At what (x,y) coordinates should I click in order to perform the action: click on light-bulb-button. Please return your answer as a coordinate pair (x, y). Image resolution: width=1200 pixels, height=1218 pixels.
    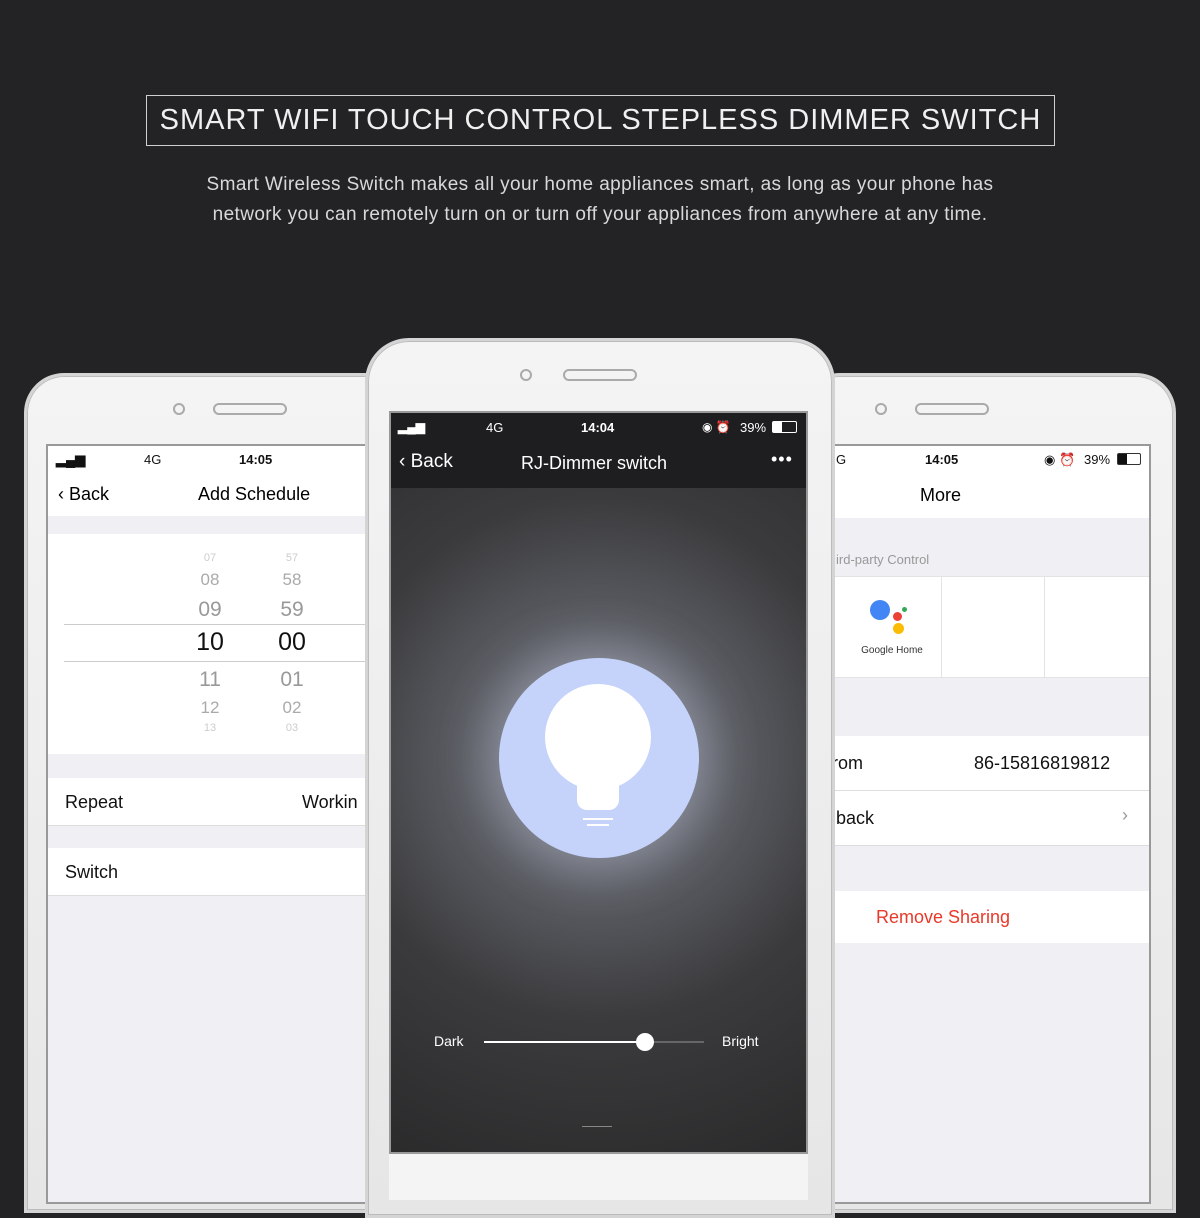
    Looking at the image, I should click on (599, 758).